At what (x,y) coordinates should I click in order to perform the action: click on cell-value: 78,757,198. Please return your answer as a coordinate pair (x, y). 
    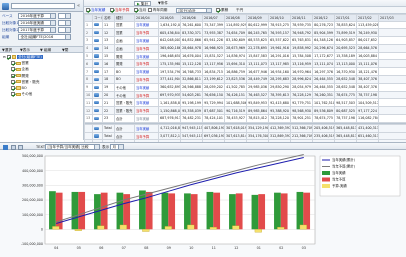
    Looking at the image, I should click on (367, 95).